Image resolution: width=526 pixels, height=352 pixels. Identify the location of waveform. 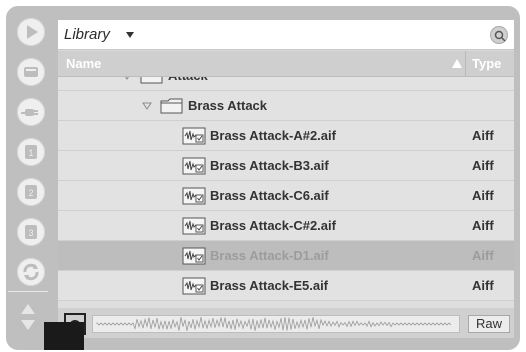
(274, 324).